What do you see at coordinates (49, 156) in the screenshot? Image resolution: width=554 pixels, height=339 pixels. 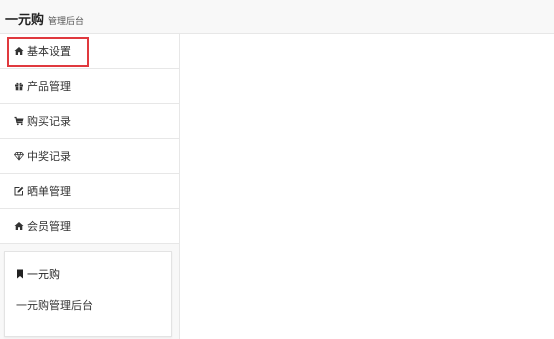 I see `sidebar-item-label: 中奖记录` at bounding box center [49, 156].